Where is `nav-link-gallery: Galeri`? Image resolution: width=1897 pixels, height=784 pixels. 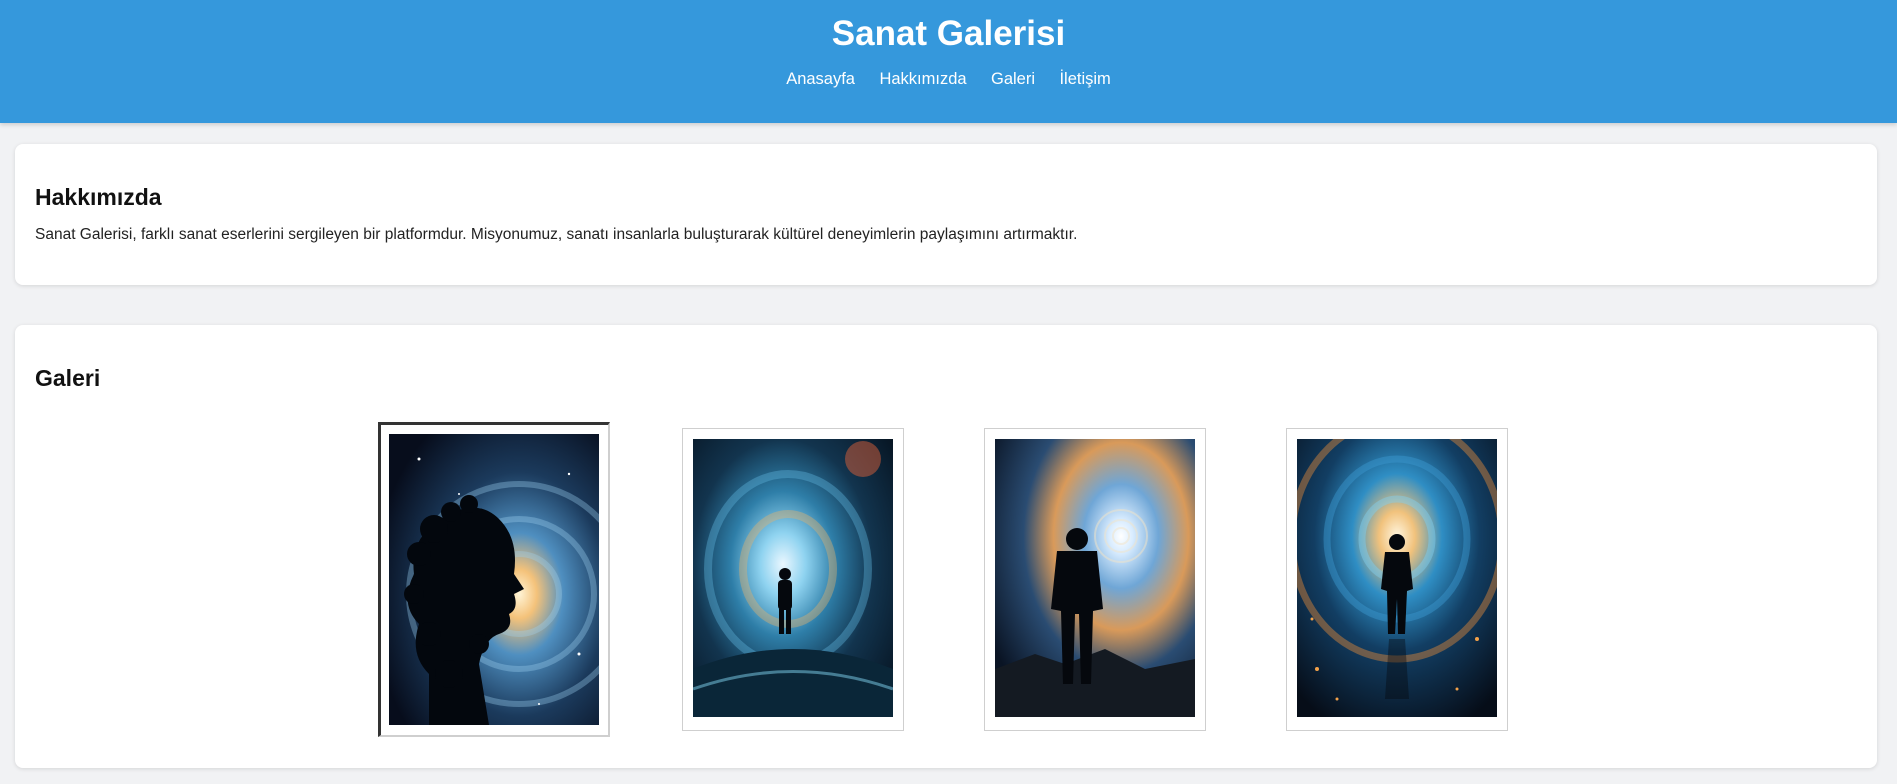
nav-link-gallery: Galeri is located at coordinates (1013, 79).